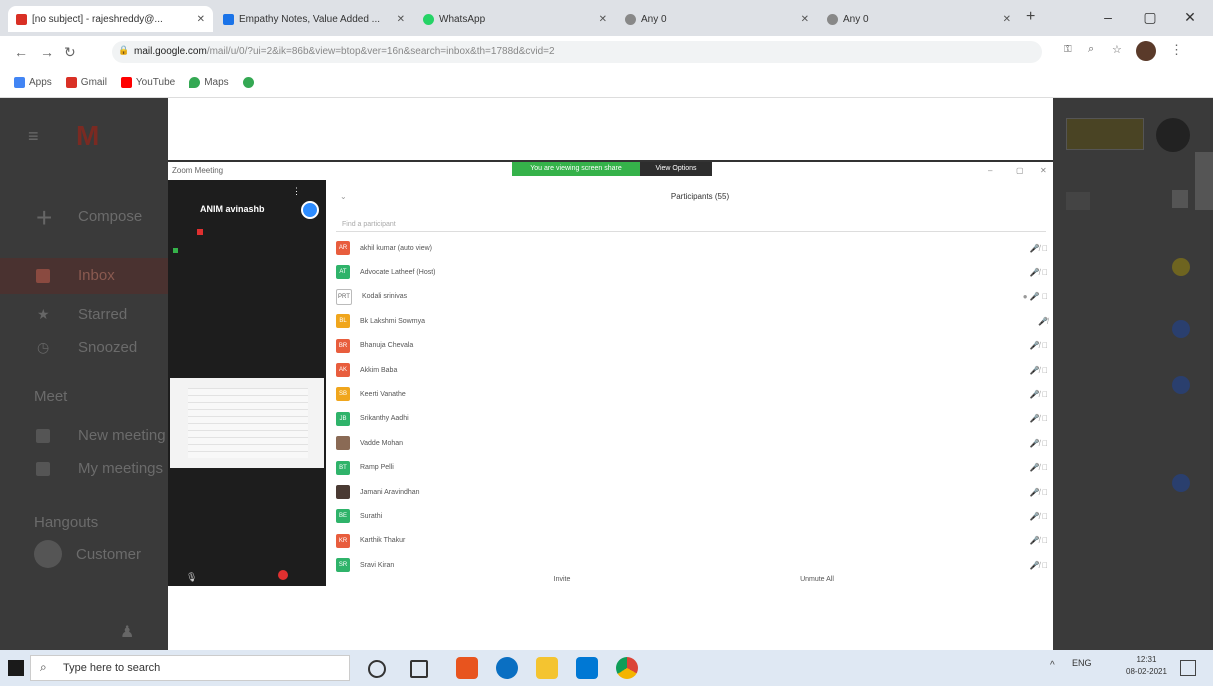  What do you see at coordinates (110, 19) in the screenshot?
I see `tab-gmail: [no subject] - rajeshreddy@... ✕` at bounding box center [110, 19].